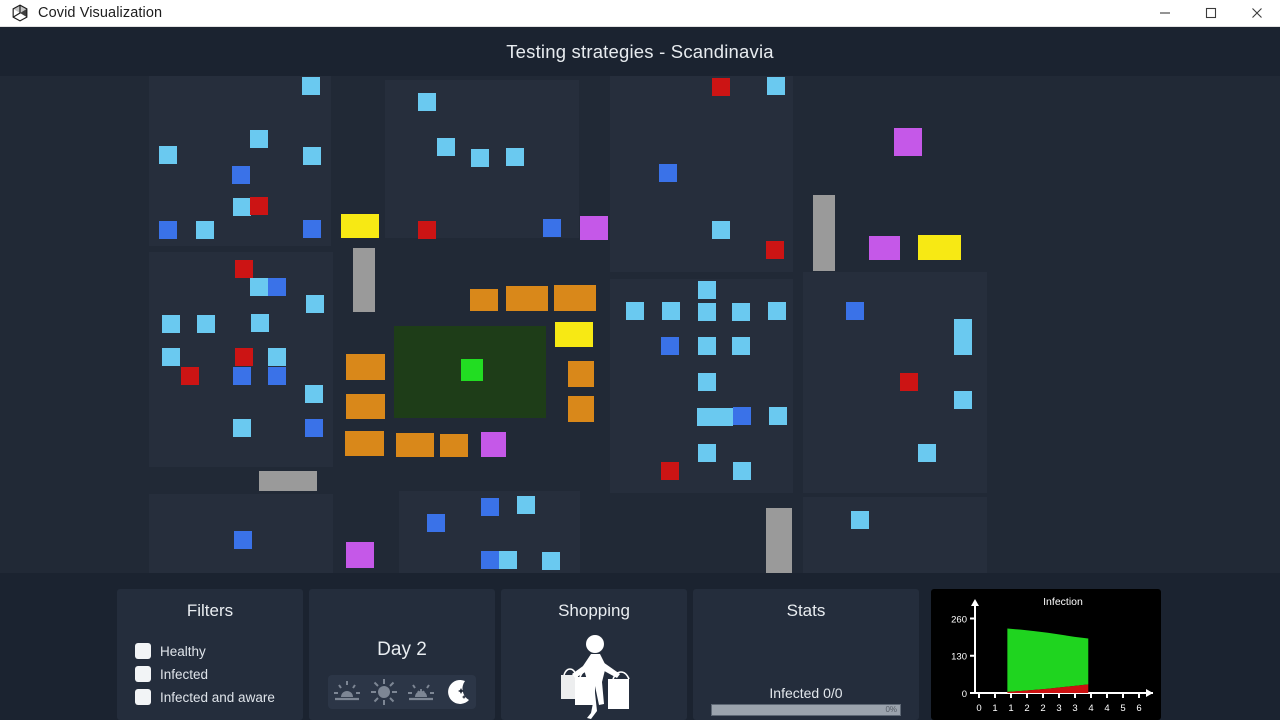  Describe the element at coordinates (458, 692) in the screenshot. I see `moon-icon` at that location.